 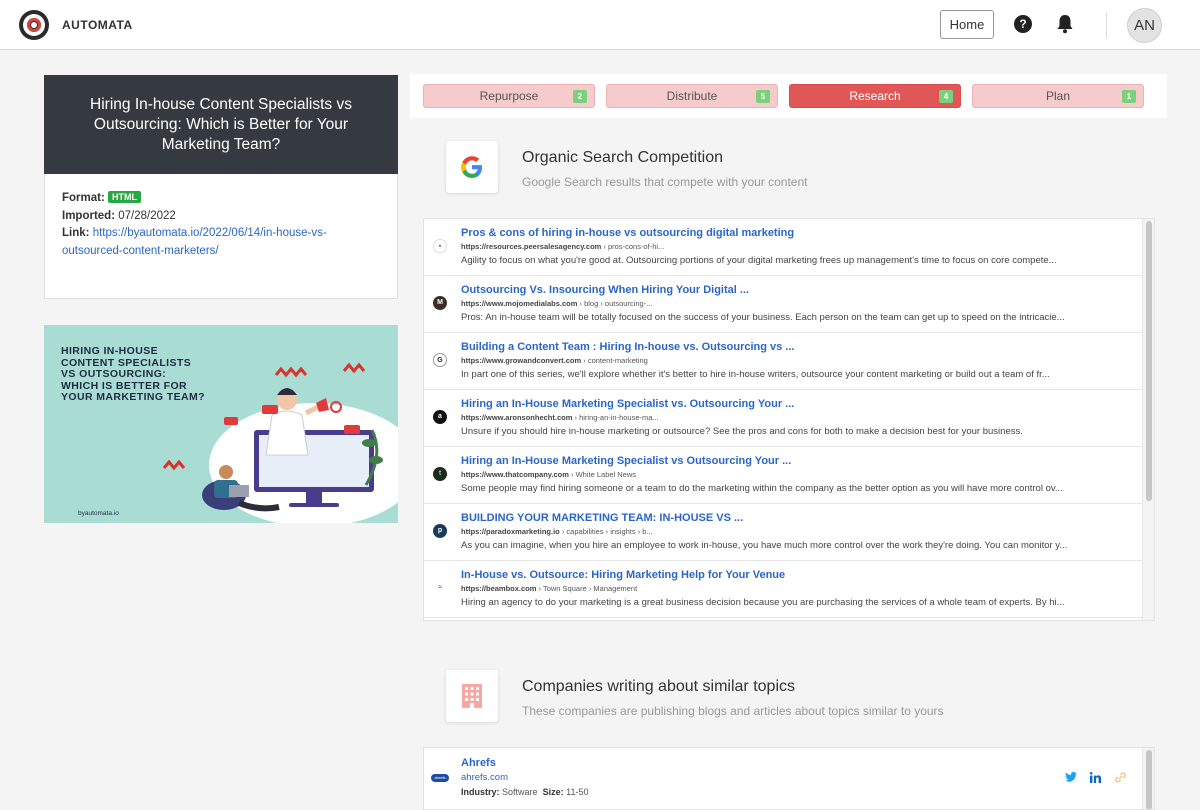 I want to click on google-g-icon, so click(x=471, y=167).